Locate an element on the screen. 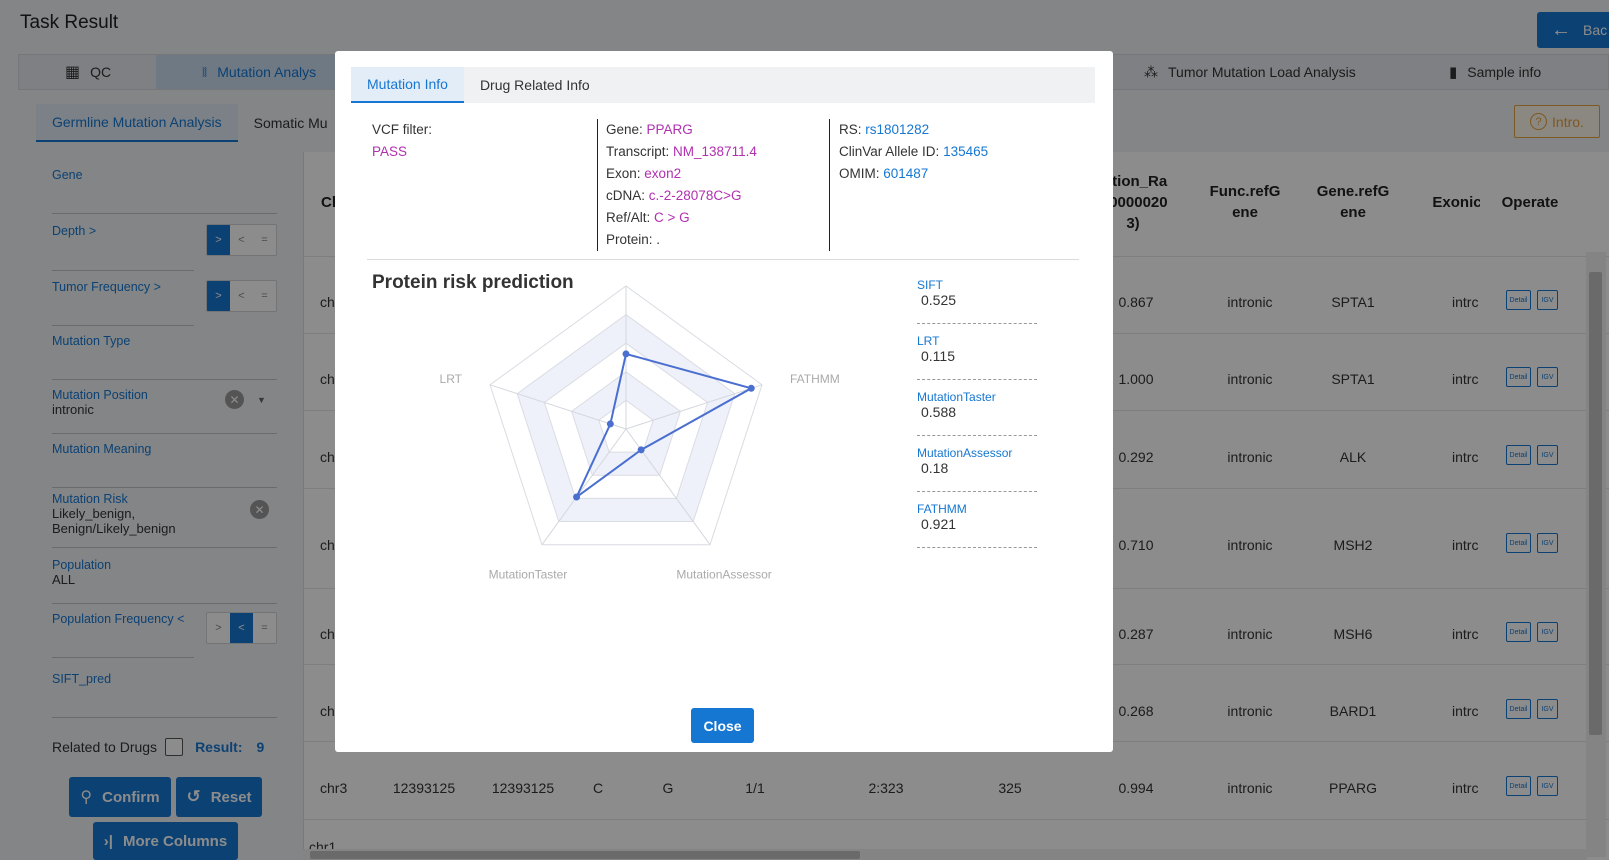  score-value: 0.115 is located at coordinates (938, 356).